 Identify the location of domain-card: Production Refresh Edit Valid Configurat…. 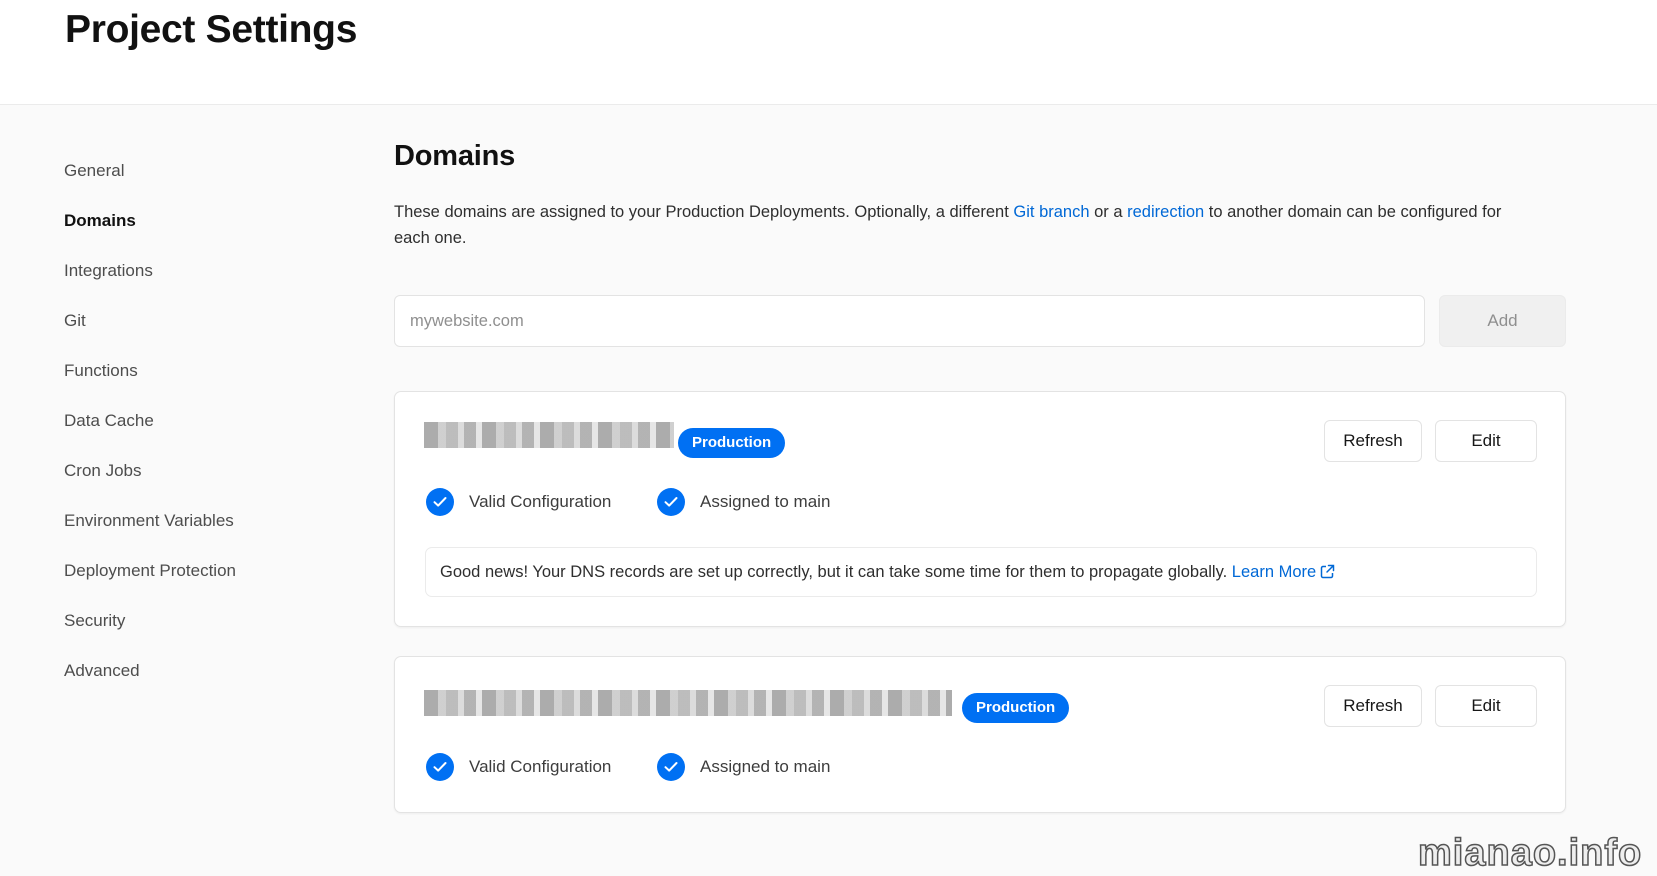
(980, 734).